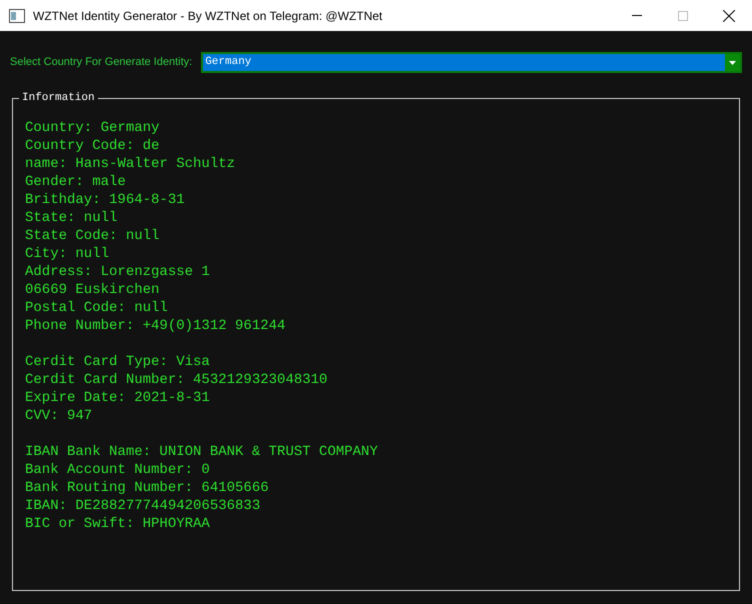 The width and height of the screenshot is (752, 604). Describe the element at coordinates (155, 326) in the screenshot. I see `info-line: Phone Number: +49(0)1312 961244` at that location.